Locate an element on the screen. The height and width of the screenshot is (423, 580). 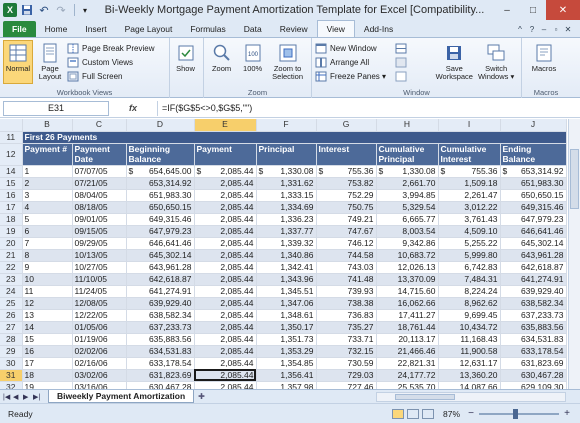
save-workspace-button: Save Workspace is located at coordinates (454, 62).